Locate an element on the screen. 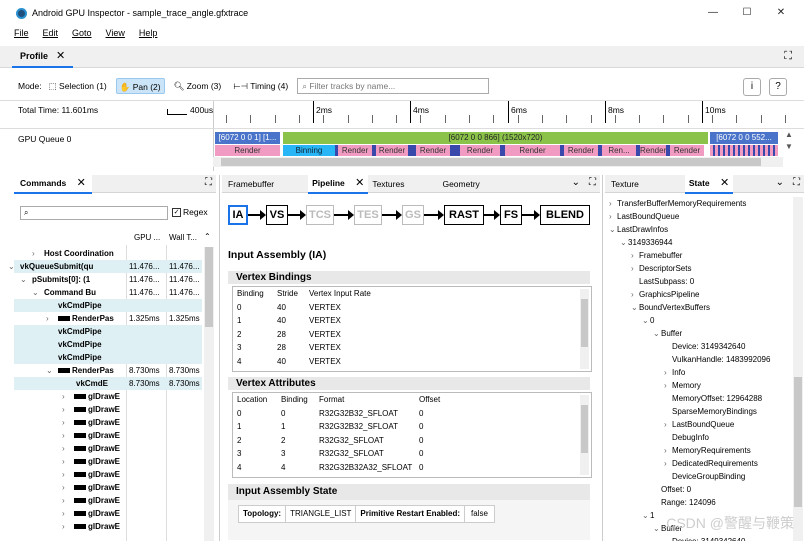 The height and width of the screenshot is (541, 804). menu-view: View is located at coordinates (115, 33).